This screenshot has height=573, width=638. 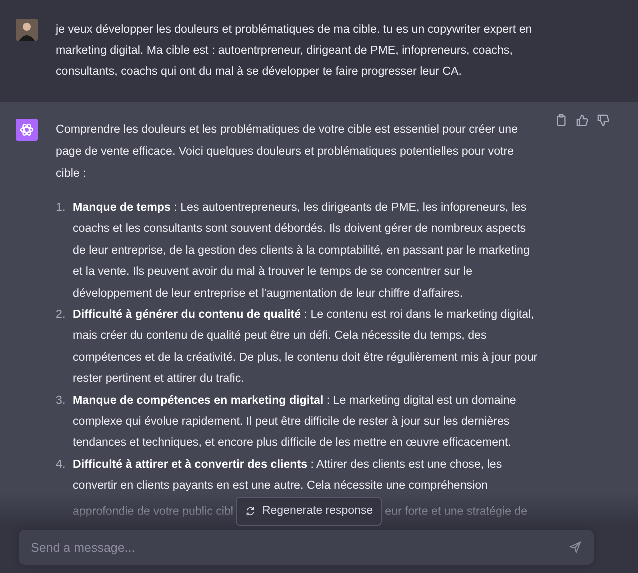 I want to click on list-number: 3., so click(x=61, y=400).